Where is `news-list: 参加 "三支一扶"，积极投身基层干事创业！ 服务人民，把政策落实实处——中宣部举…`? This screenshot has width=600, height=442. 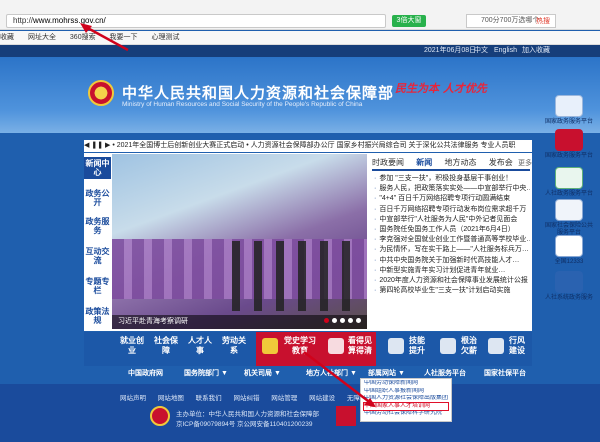 news-list: 参加 "三支一扶"，积极投身基层干事创业！ 服务人民，把政策落实实处——中宣部举… is located at coordinates (452, 235).